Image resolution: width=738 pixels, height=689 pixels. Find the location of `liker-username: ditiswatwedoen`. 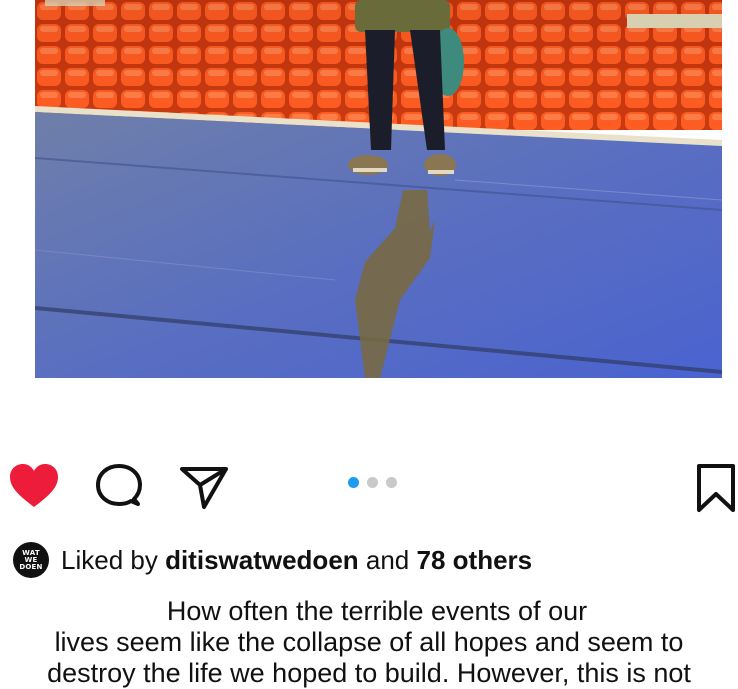

liker-username: ditiswatwedoen is located at coordinates (262, 560).